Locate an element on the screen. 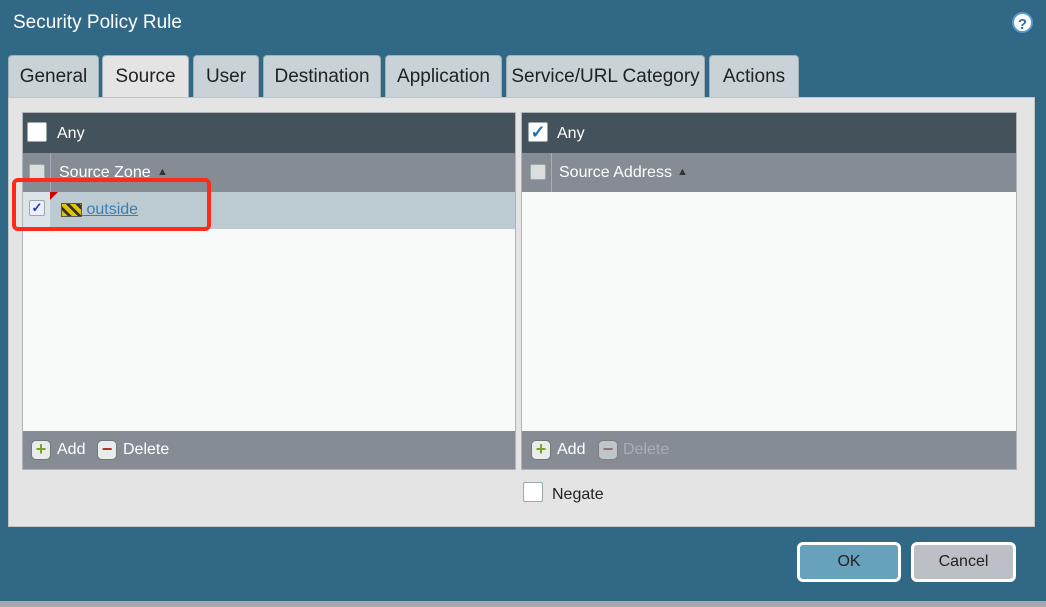  select-all-checkbox is located at coordinates (538, 172).